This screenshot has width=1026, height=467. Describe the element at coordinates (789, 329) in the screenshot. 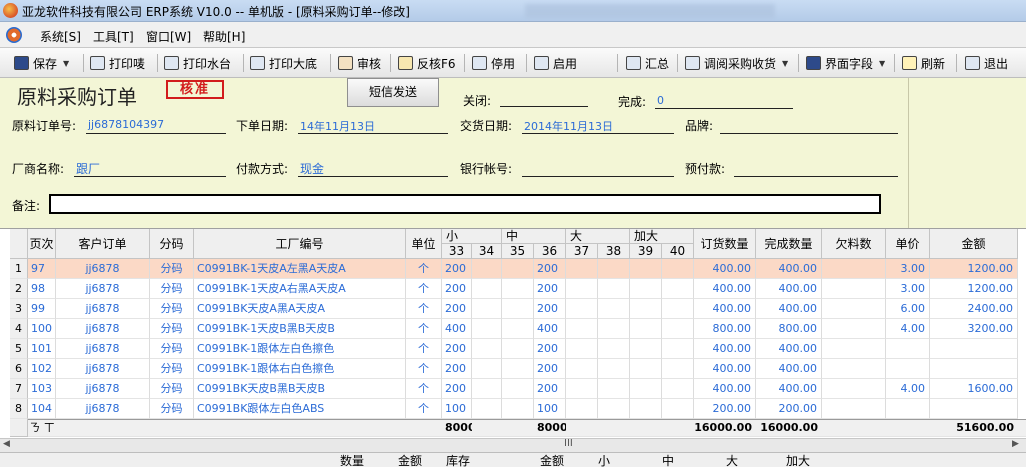

I see `grid-cell-done: 800.00` at that location.